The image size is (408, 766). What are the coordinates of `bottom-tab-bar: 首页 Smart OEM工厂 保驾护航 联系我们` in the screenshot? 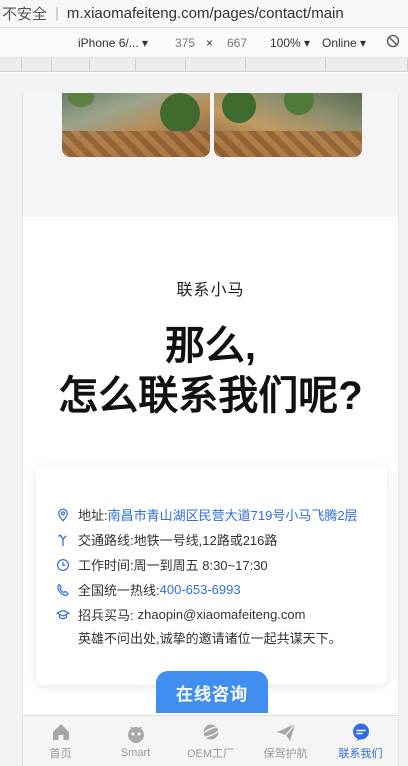 It's located at (210, 740).